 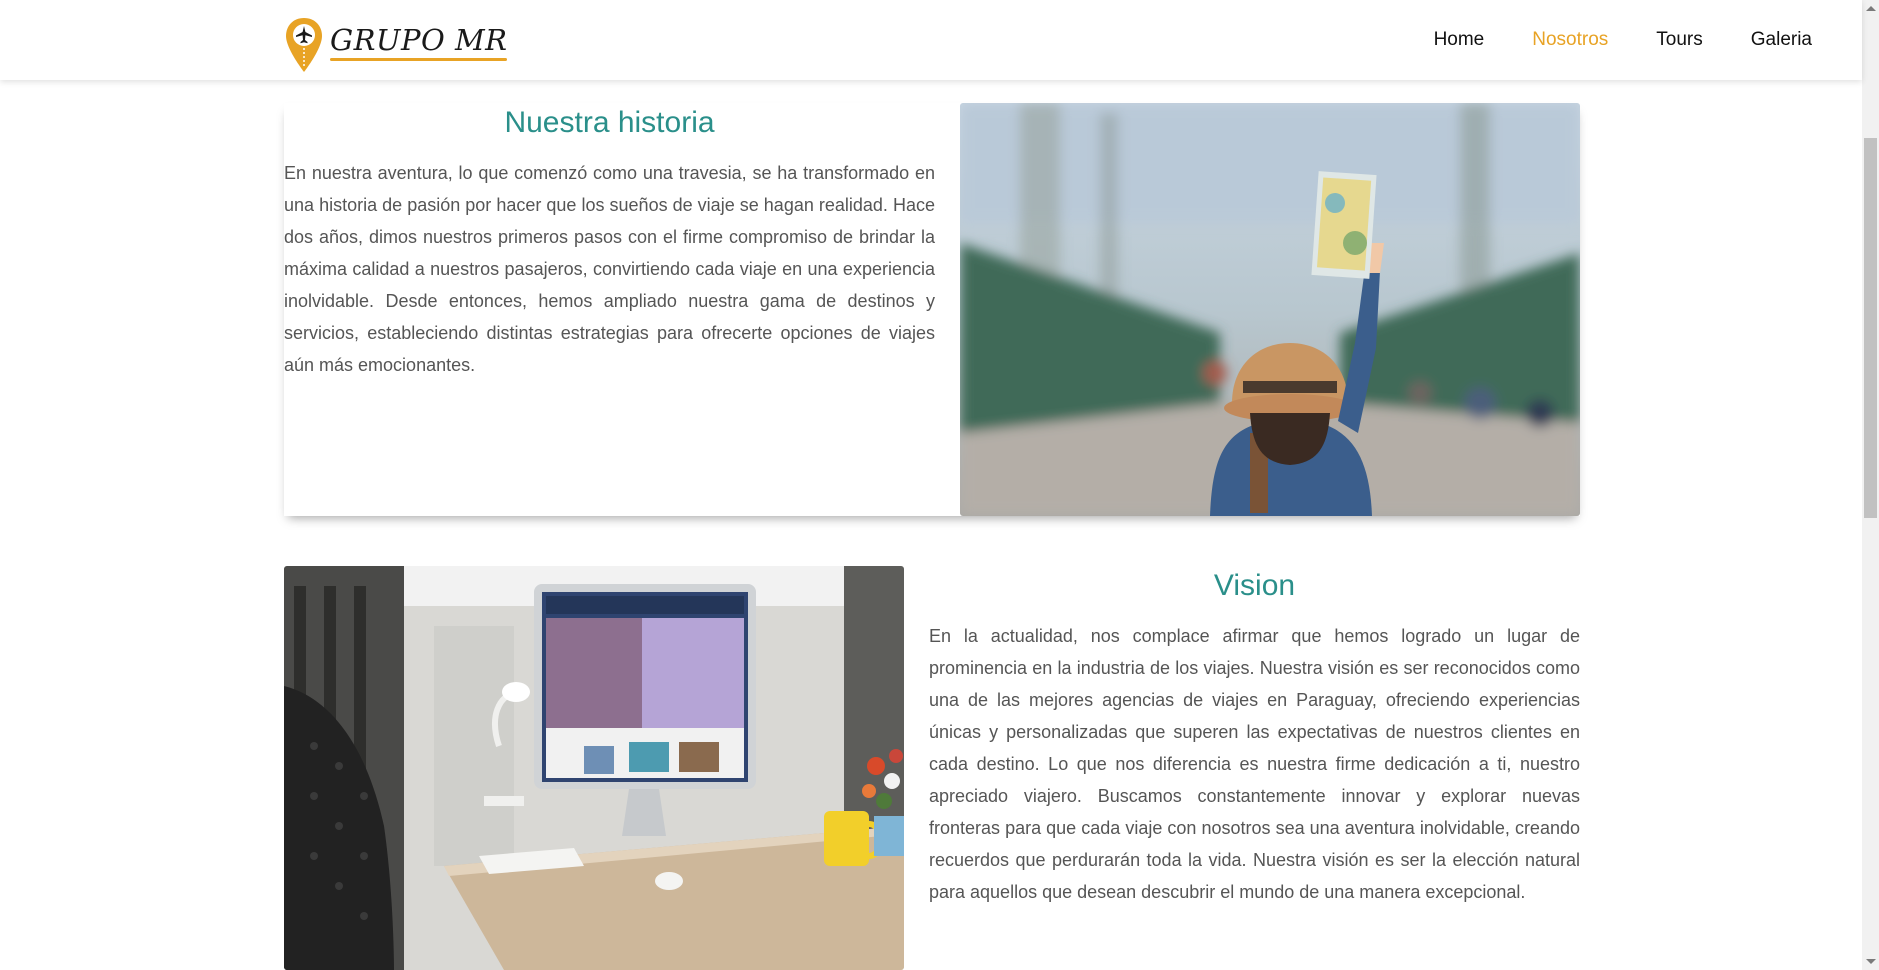 I want to click on page-scrollbar, so click(x=1870, y=485).